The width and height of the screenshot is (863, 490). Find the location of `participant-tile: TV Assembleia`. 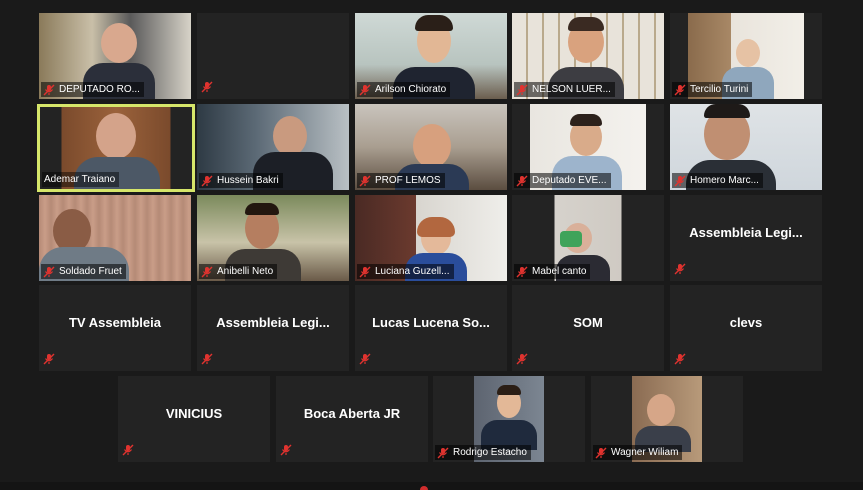

participant-tile: TV Assembleia is located at coordinates (115, 328).